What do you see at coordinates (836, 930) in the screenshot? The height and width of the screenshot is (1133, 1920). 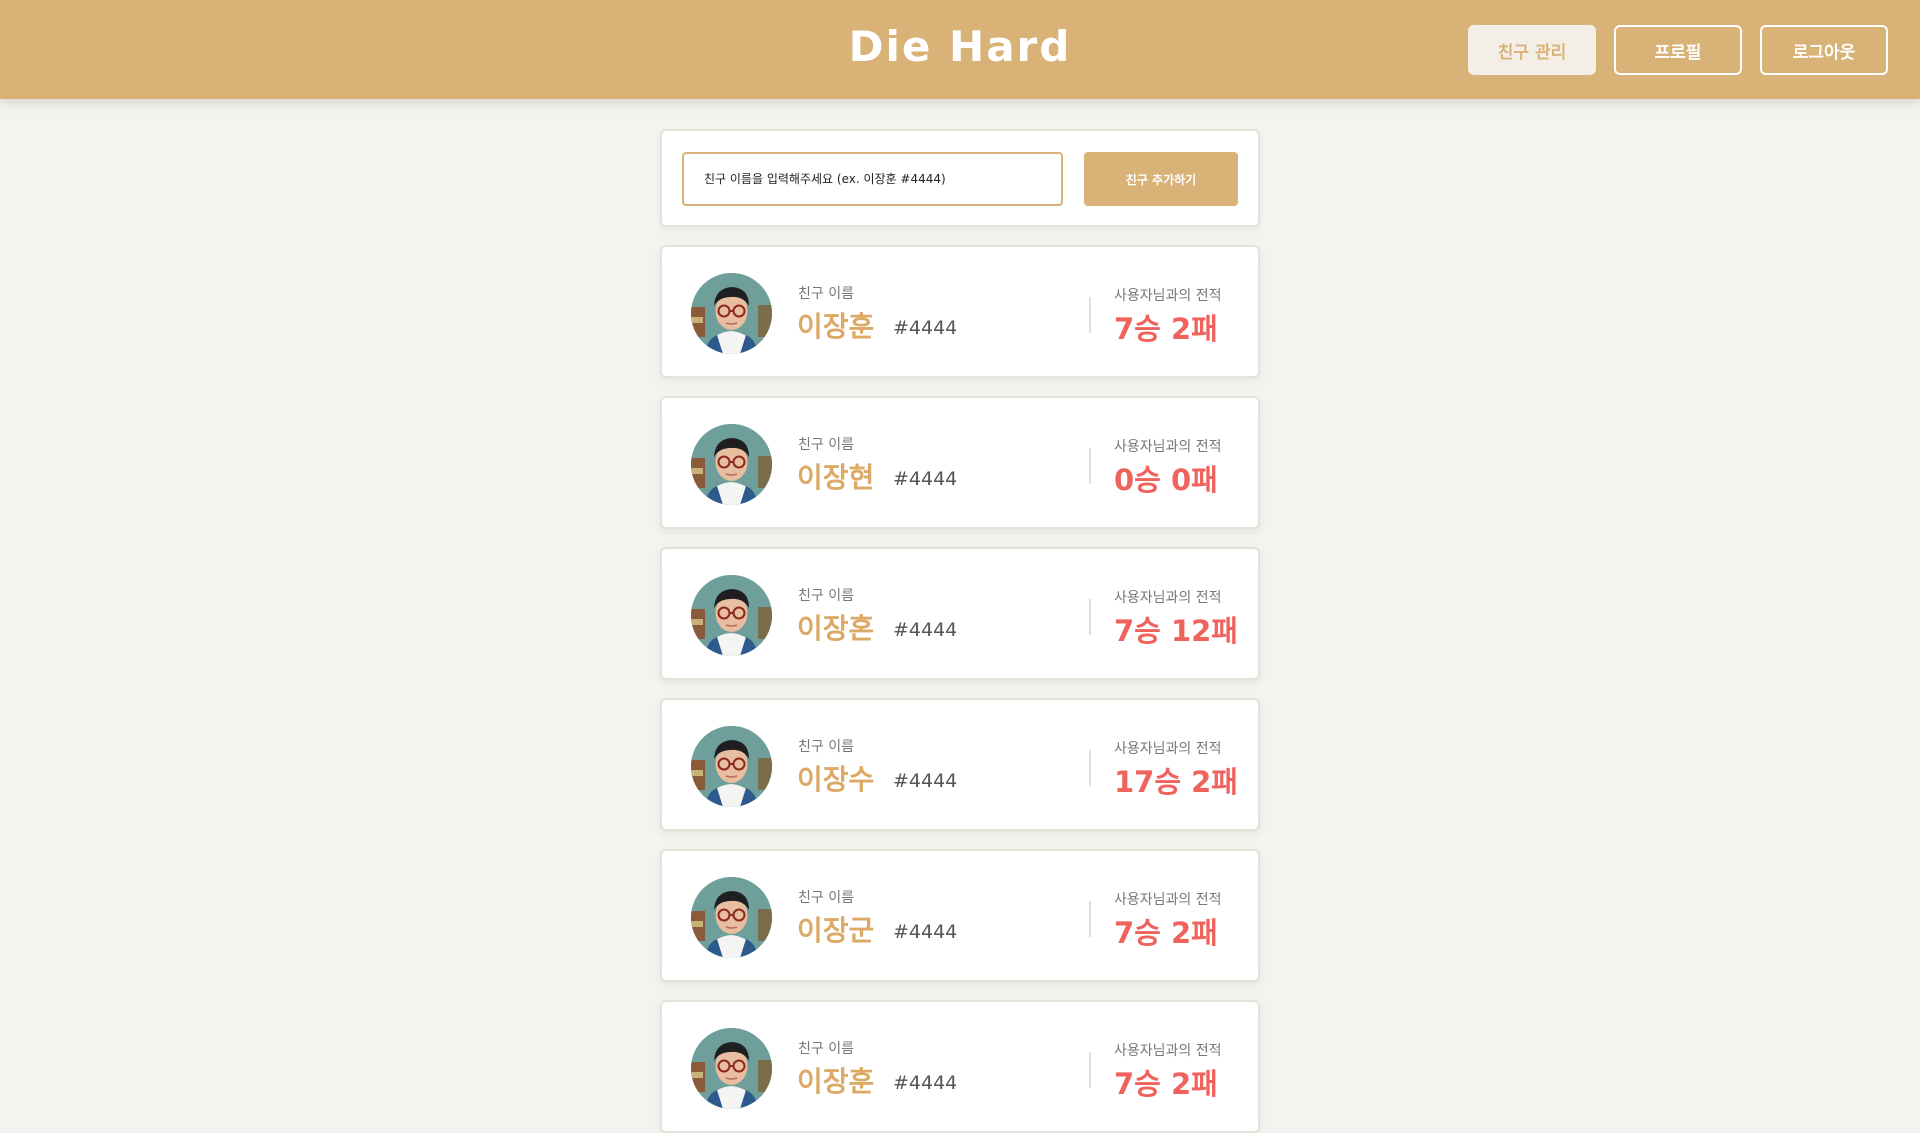 I see `friend-name: 이장군` at bounding box center [836, 930].